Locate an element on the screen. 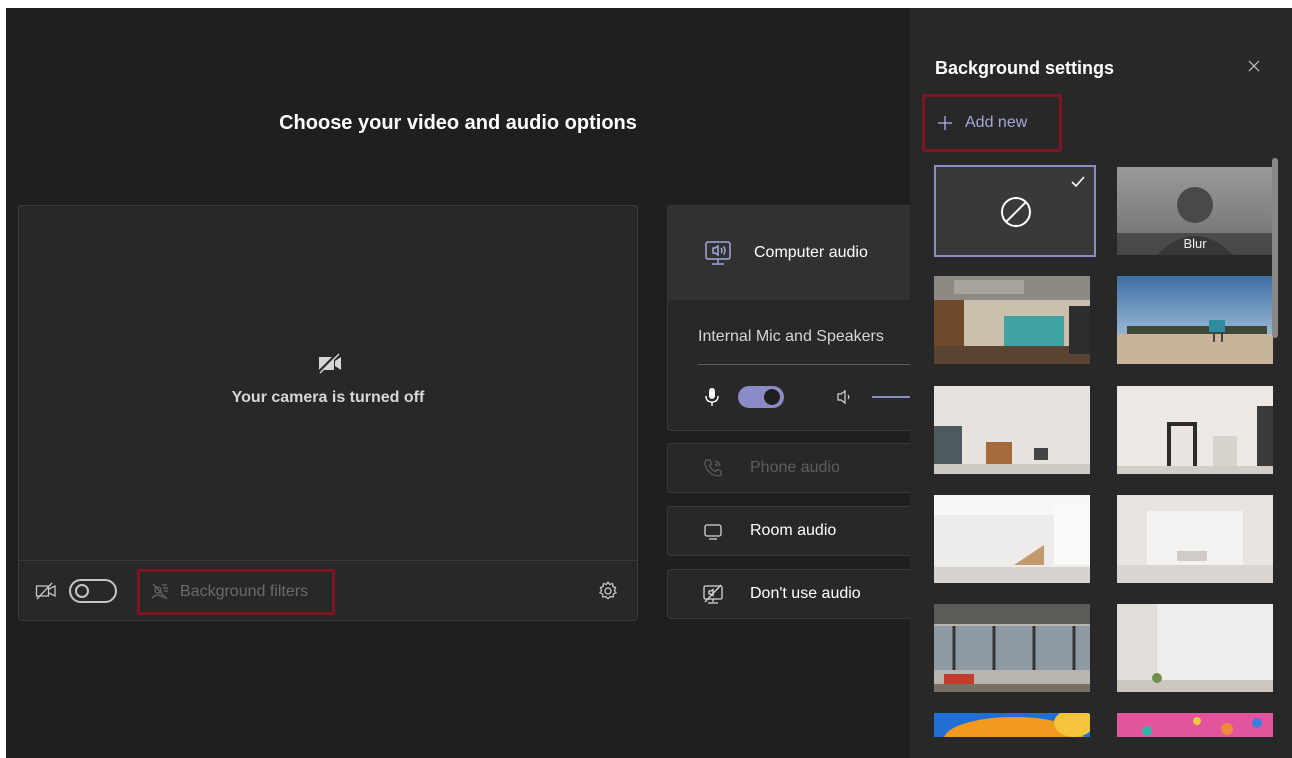 The width and height of the screenshot is (1292, 758). camera-toggle is located at coordinates (93, 591).